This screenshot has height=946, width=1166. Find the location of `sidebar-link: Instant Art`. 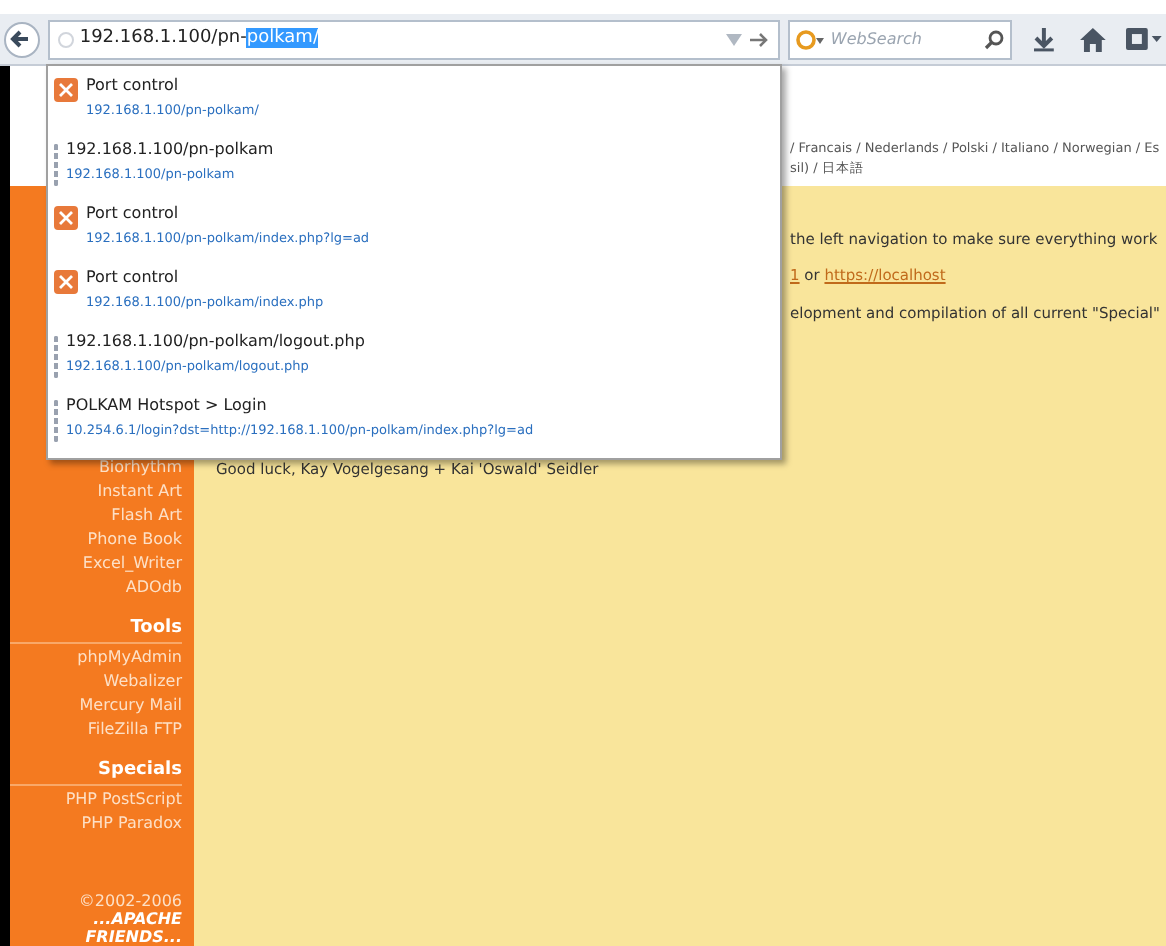

sidebar-link: Instant Art is located at coordinates (139, 492).